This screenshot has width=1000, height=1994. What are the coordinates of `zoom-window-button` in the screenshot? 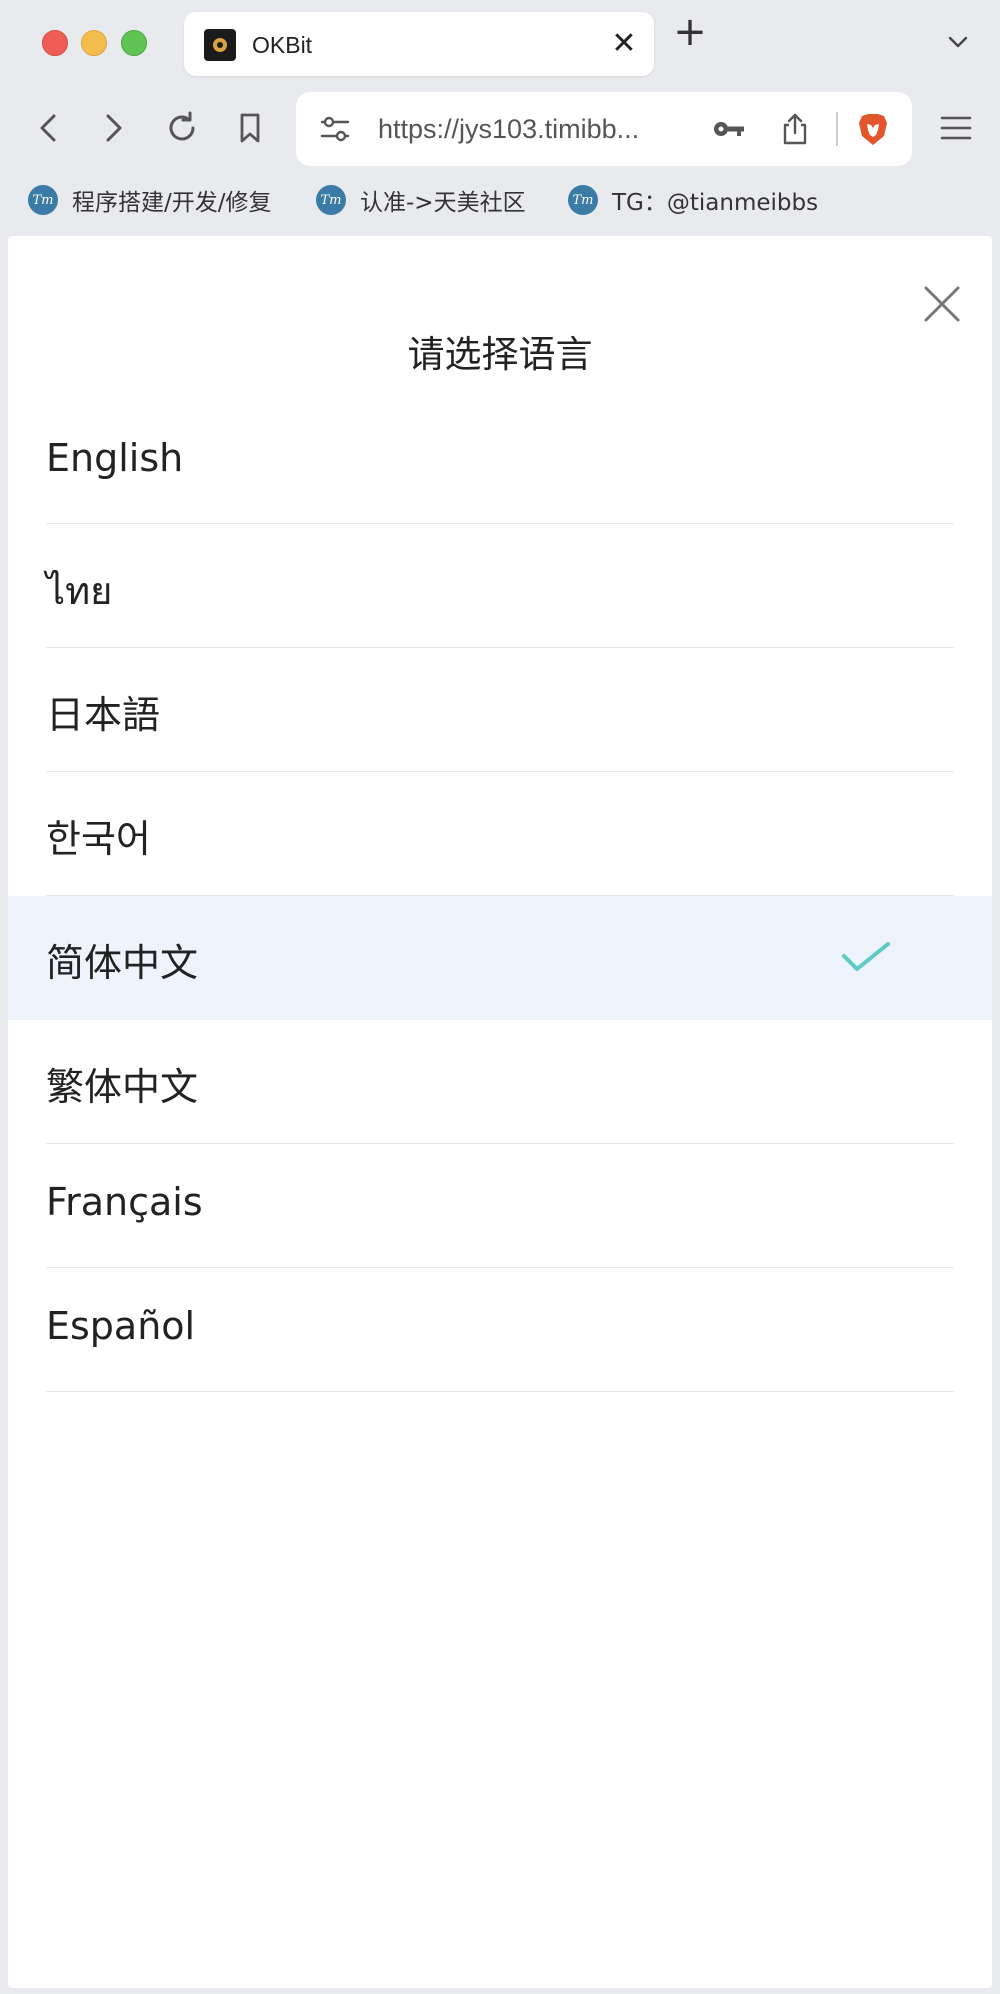 It's located at (134, 43).